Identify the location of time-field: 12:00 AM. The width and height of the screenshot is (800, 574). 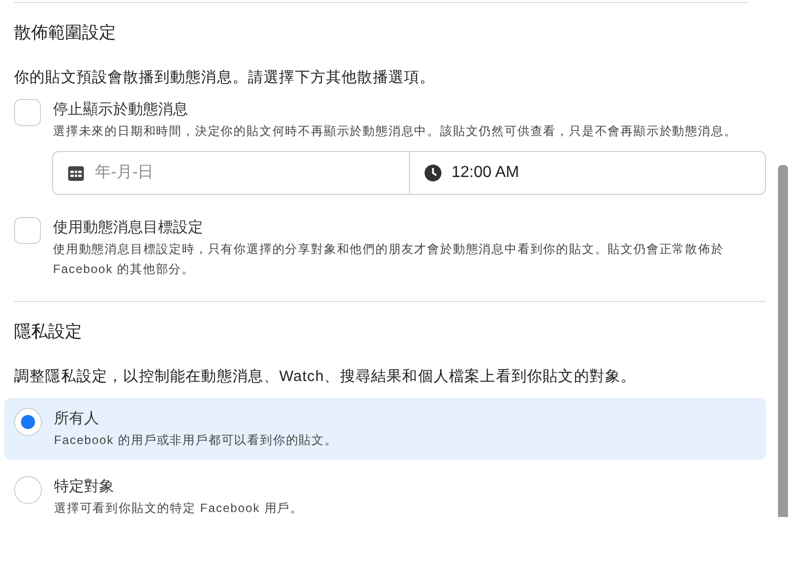
(588, 173).